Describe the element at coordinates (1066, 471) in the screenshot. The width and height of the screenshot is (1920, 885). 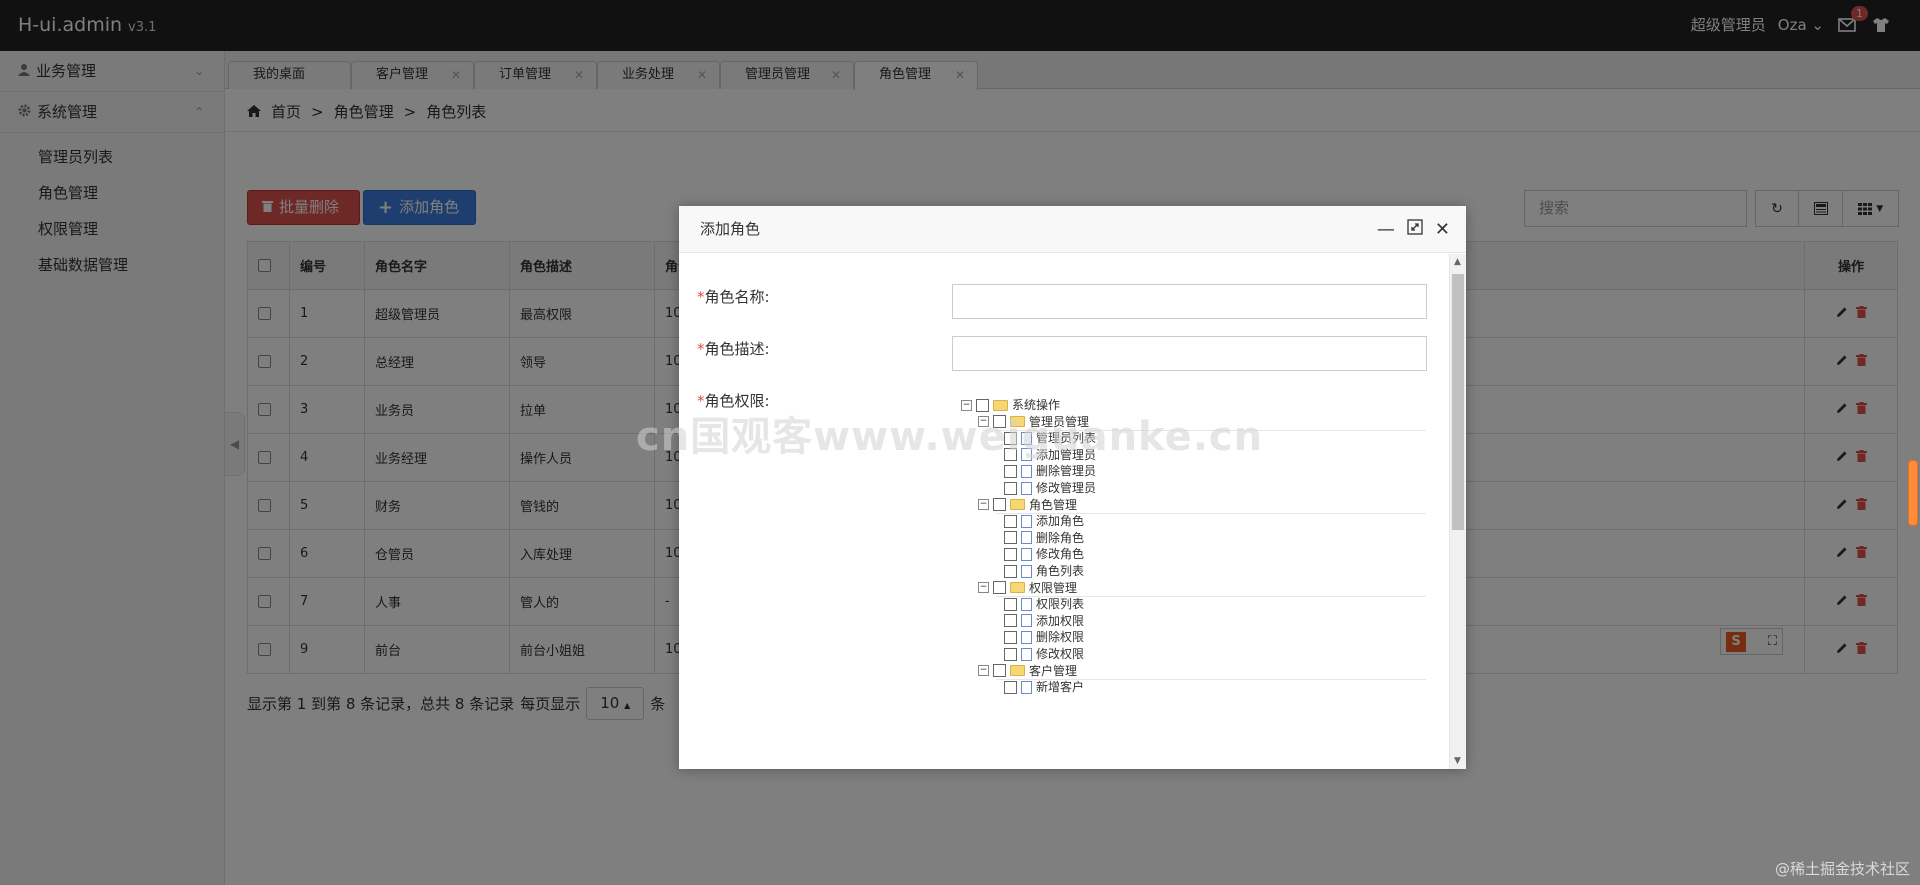
I see `tree-node-label: 删除管理员` at that location.